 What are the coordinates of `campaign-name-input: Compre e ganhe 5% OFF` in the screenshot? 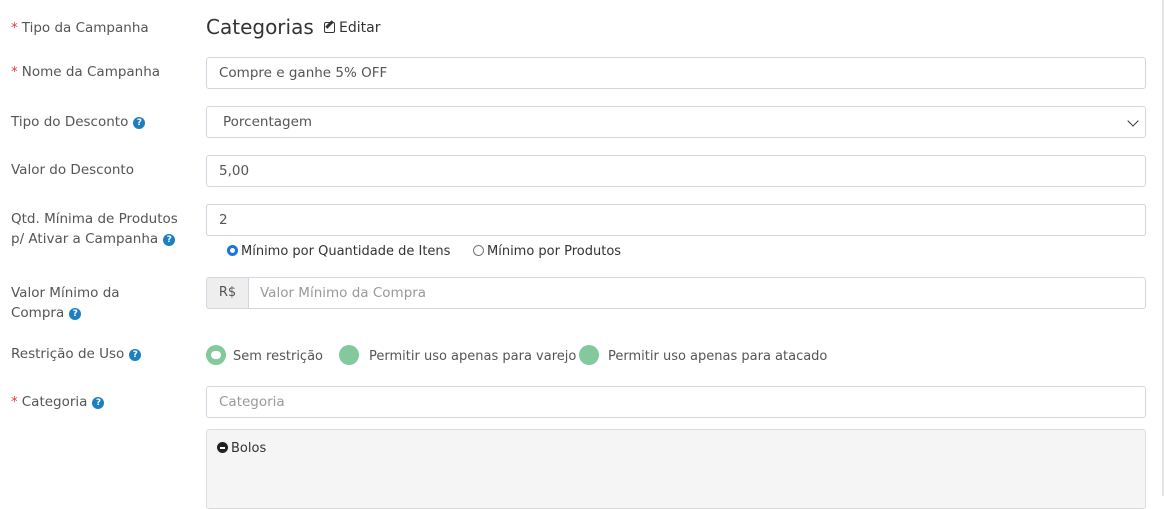 It's located at (676, 73).